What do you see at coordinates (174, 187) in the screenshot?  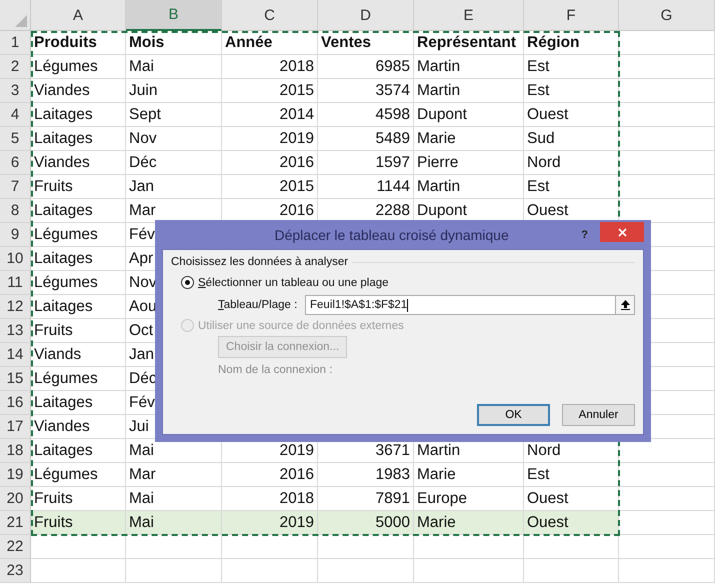 I see `table-cell: Jan` at bounding box center [174, 187].